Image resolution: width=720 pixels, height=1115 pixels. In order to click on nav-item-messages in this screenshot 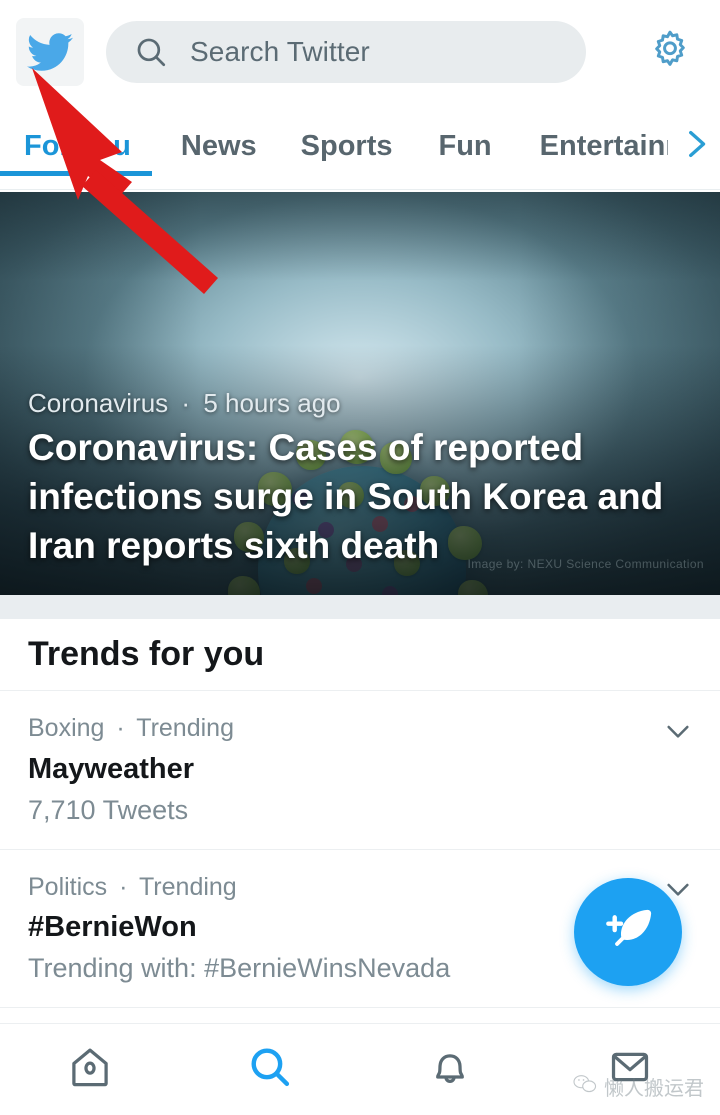, I will do `click(630, 1069)`.